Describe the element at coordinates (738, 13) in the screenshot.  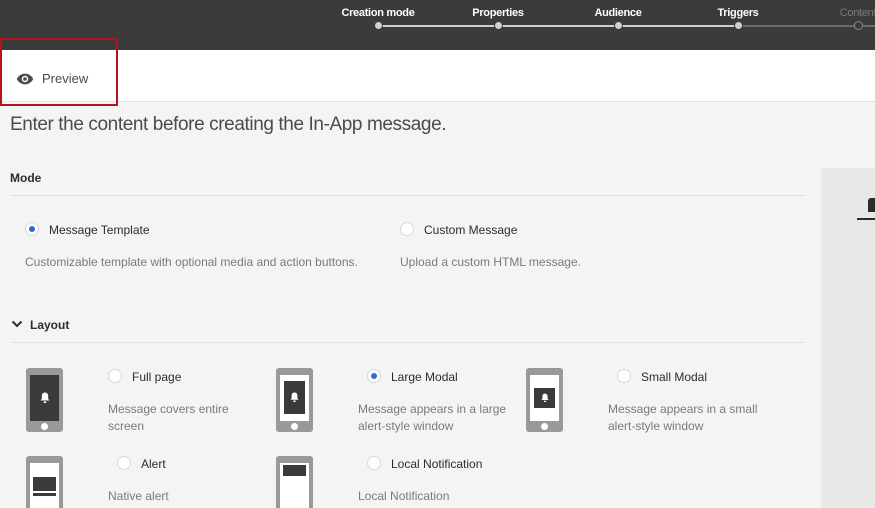
I see `step-label: Triggers` at that location.